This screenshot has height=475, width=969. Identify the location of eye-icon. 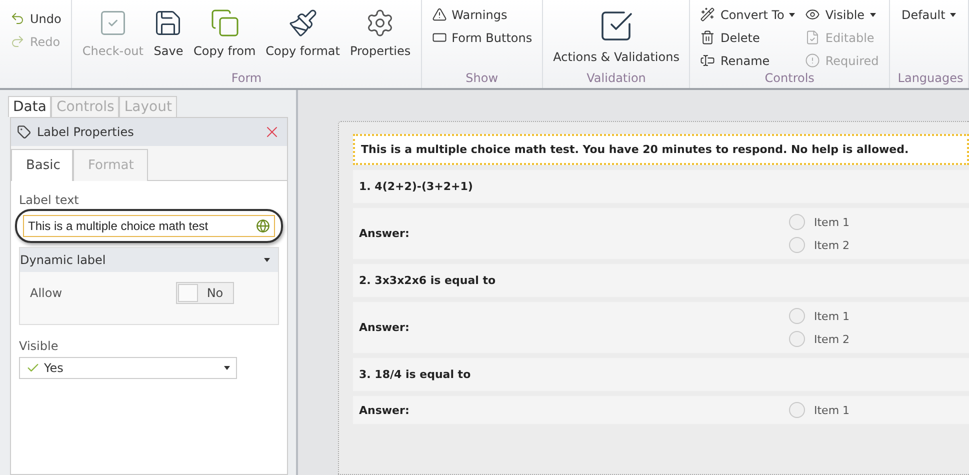
(812, 14).